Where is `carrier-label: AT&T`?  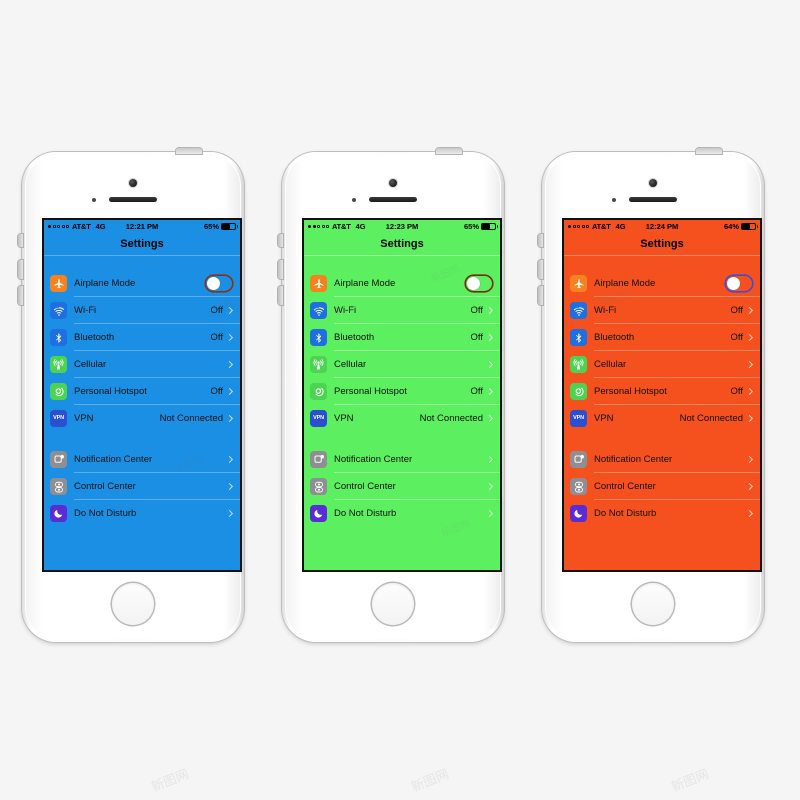 carrier-label: AT&T is located at coordinates (341, 226).